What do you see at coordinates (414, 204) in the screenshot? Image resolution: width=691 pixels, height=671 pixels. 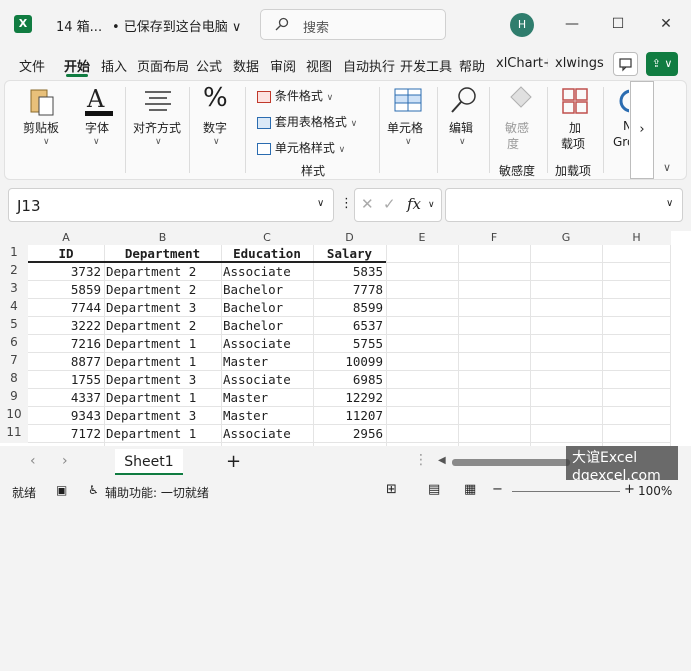 I see `insert-function-icon: fx` at bounding box center [414, 204].